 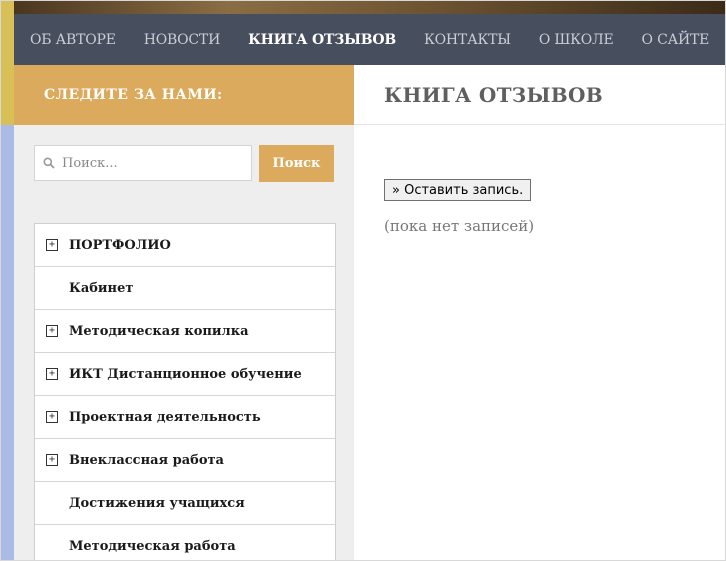 What do you see at coordinates (458, 190) in the screenshot?
I see `leave-entry-button: » Оставить запись.` at bounding box center [458, 190].